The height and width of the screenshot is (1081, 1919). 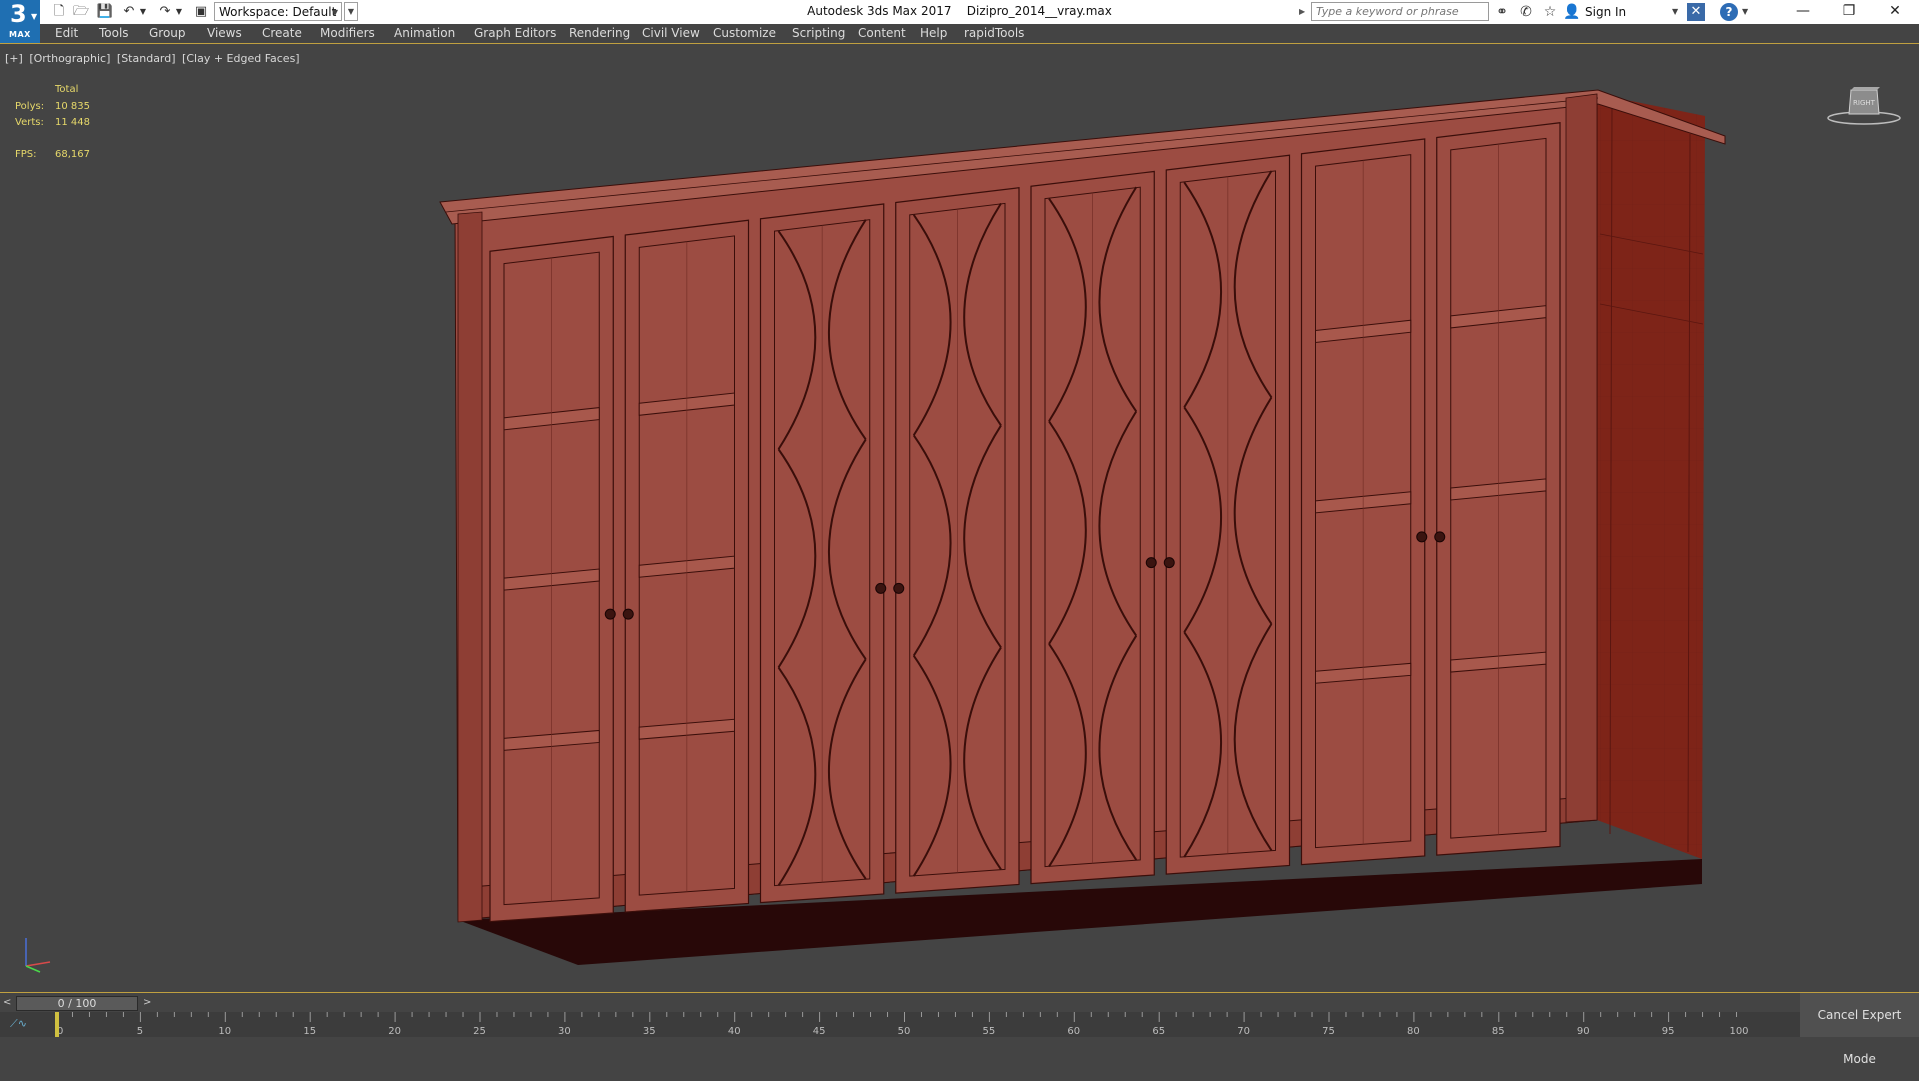 What do you see at coordinates (1605, 12) in the screenshot?
I see `sign-in-button: Sign In` at bounding box center [1605, 12].